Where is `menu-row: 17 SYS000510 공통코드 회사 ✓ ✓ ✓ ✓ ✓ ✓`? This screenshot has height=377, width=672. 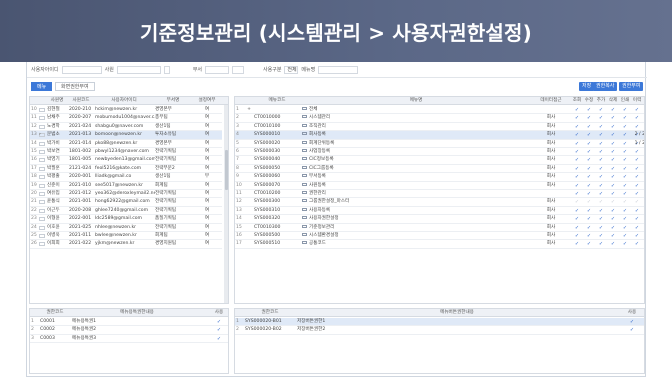 menu-row: 17 SYS000510 공통코드 회사 ✓ ✓ ✓ ✓ ✓ ✓ is located at coordinates (439, 244).